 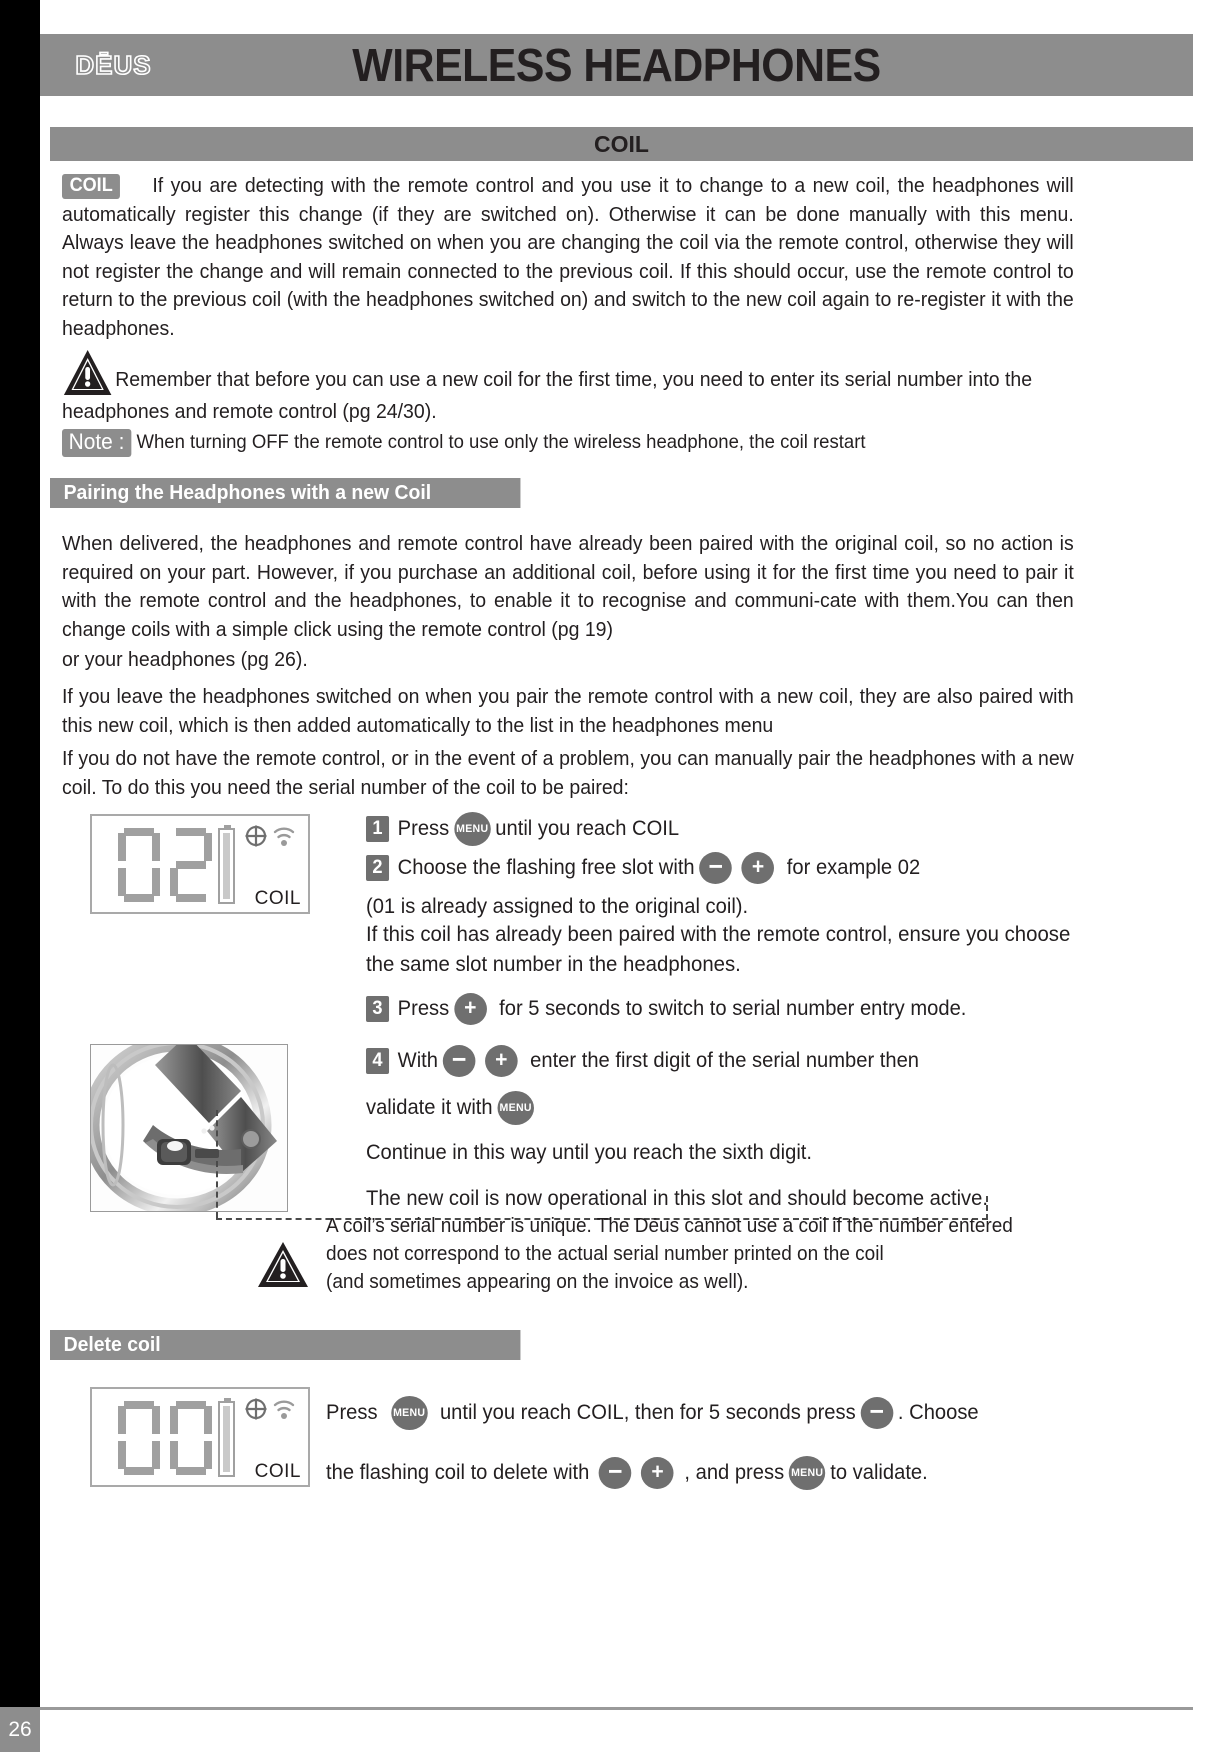 I want to click on step-3-pre: Press, so click(x=423, y=1008).